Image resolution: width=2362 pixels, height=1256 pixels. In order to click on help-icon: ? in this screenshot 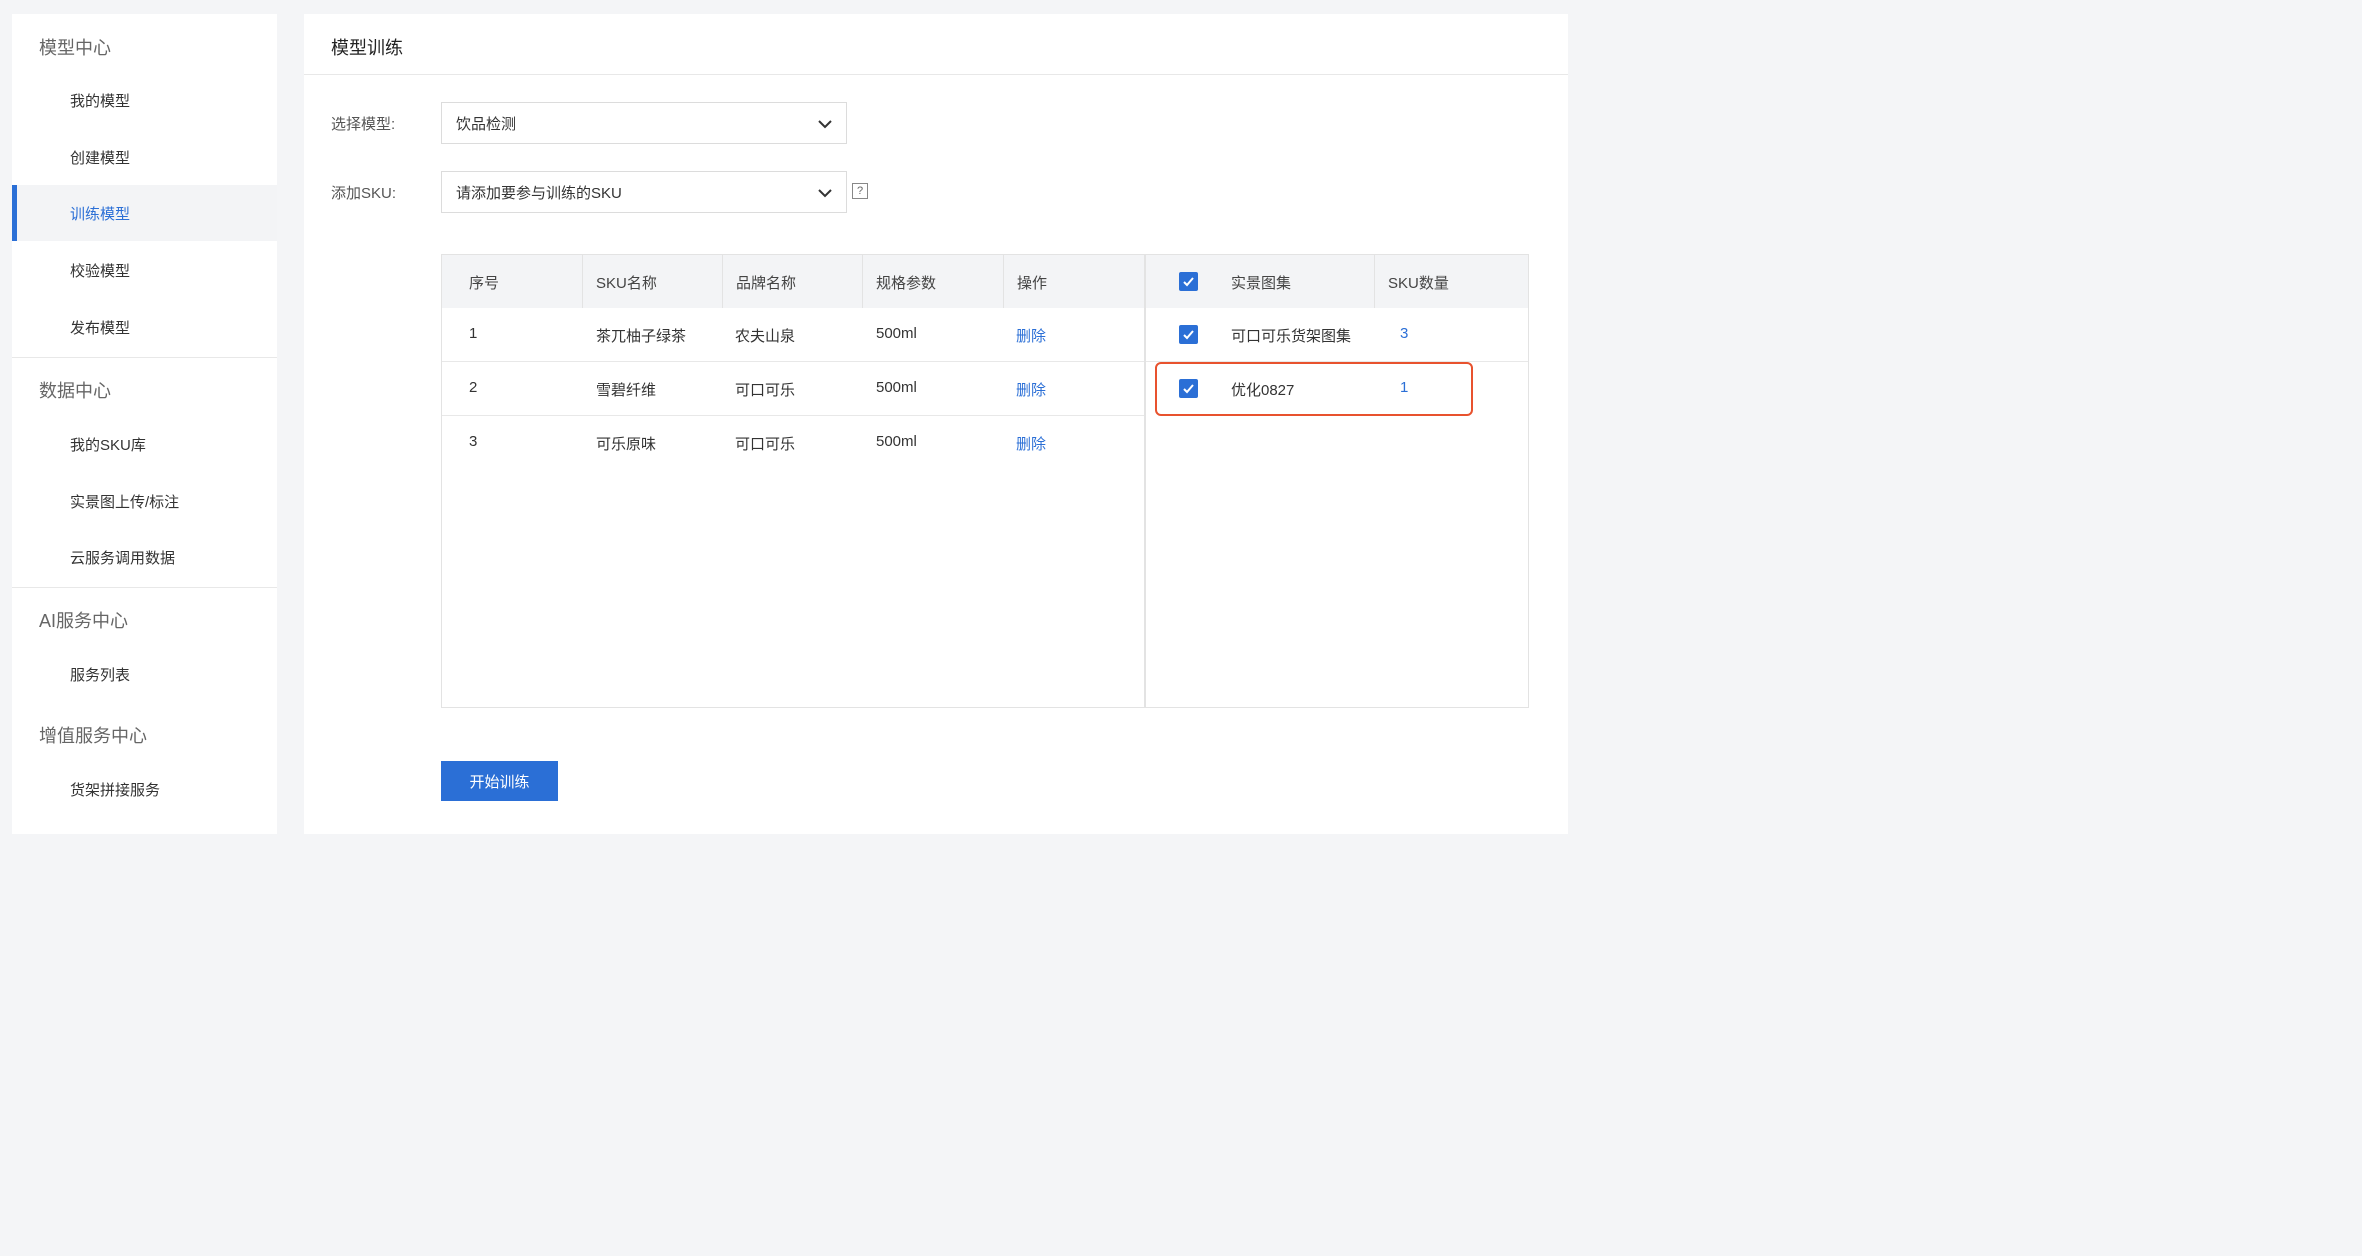, I will do `click(860, 191)`.